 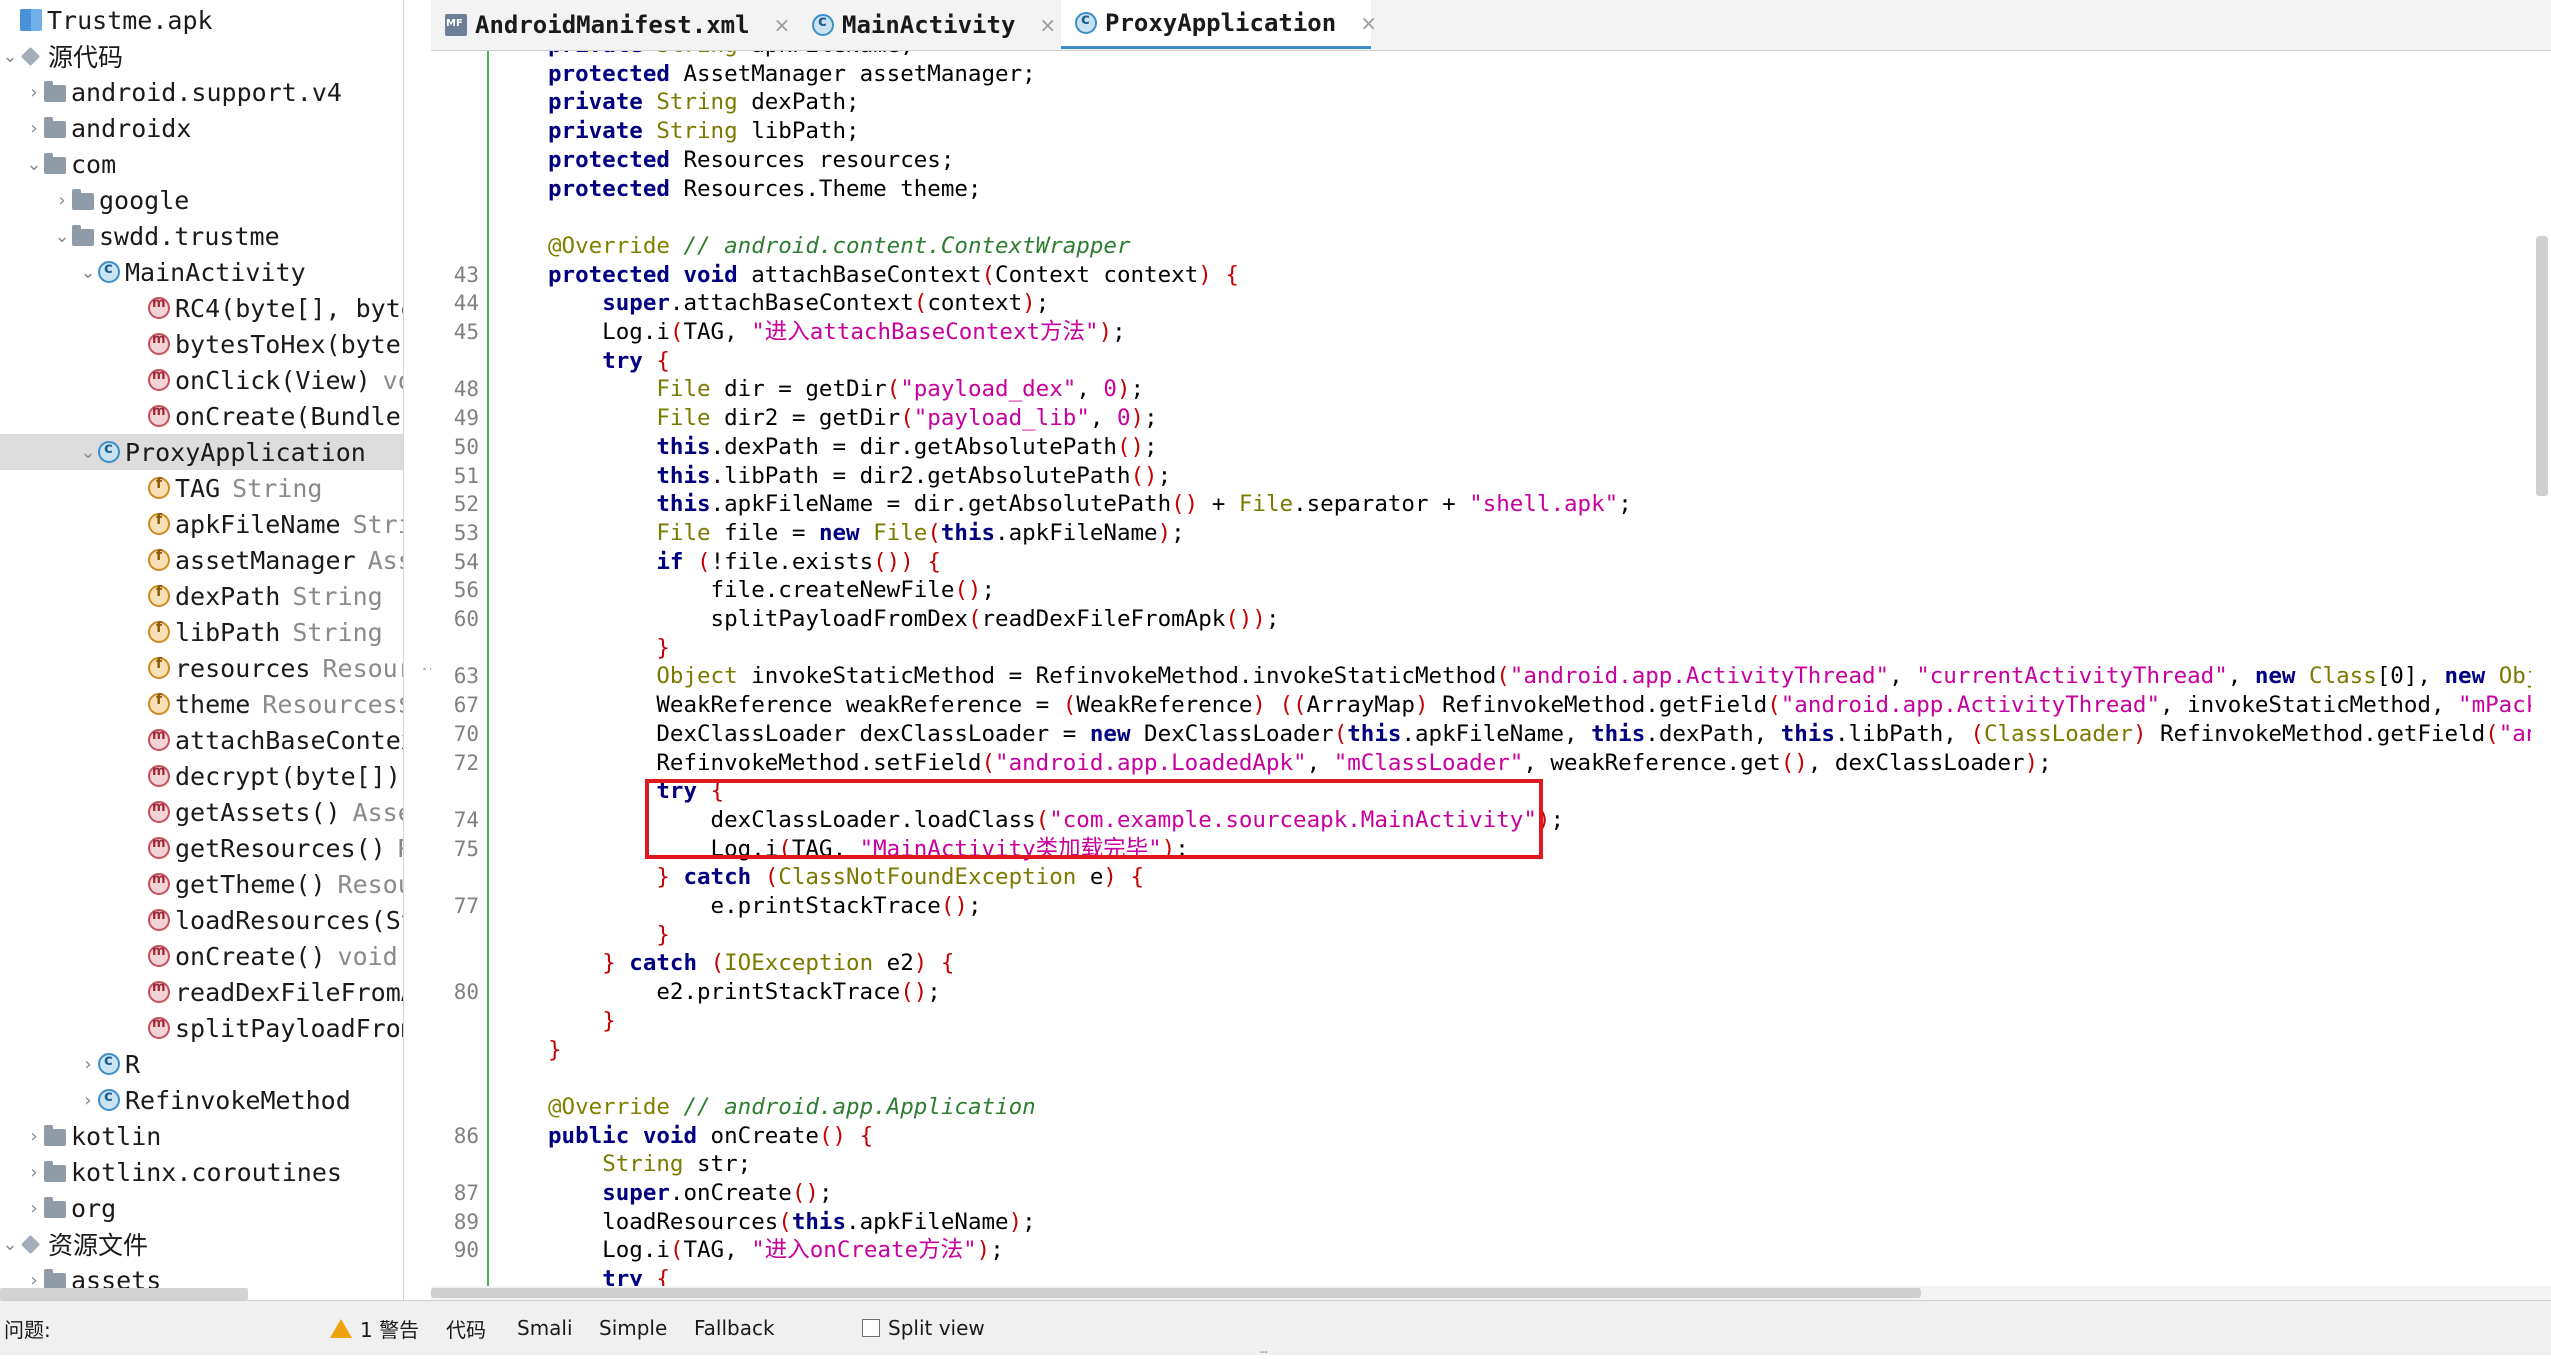 What do you see at coordinates (1232, 274) in the screenshot?
I see `code-token: {` at bounding box center [1232, 274].